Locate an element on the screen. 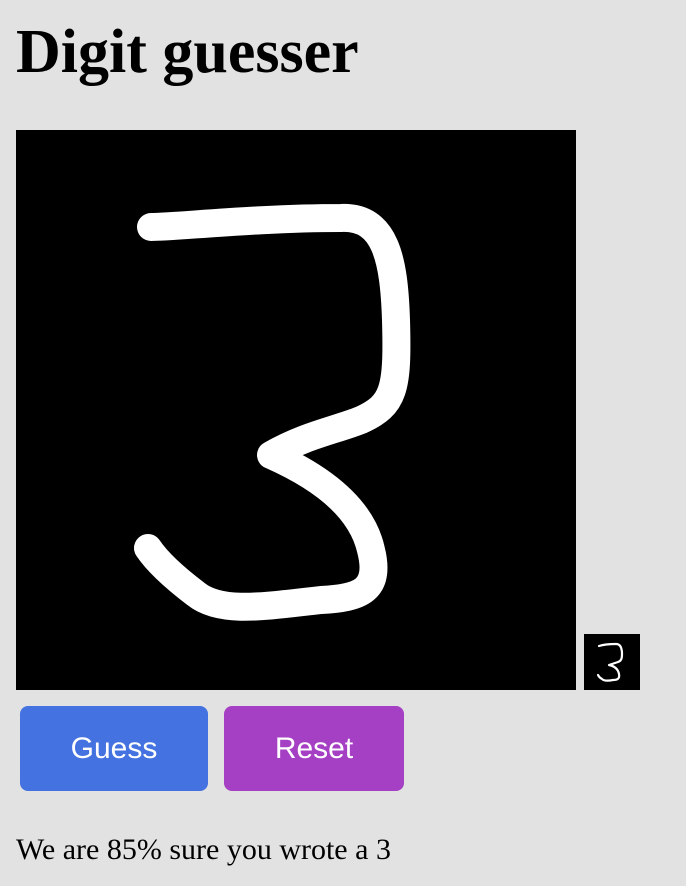  preview-digit-stroke is located at coordinates (610, 662).